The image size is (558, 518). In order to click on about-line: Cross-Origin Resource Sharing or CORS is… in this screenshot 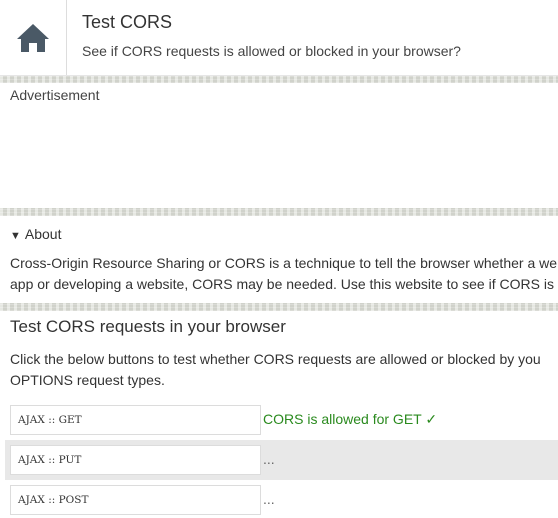, I will do `click(284, 263)`.